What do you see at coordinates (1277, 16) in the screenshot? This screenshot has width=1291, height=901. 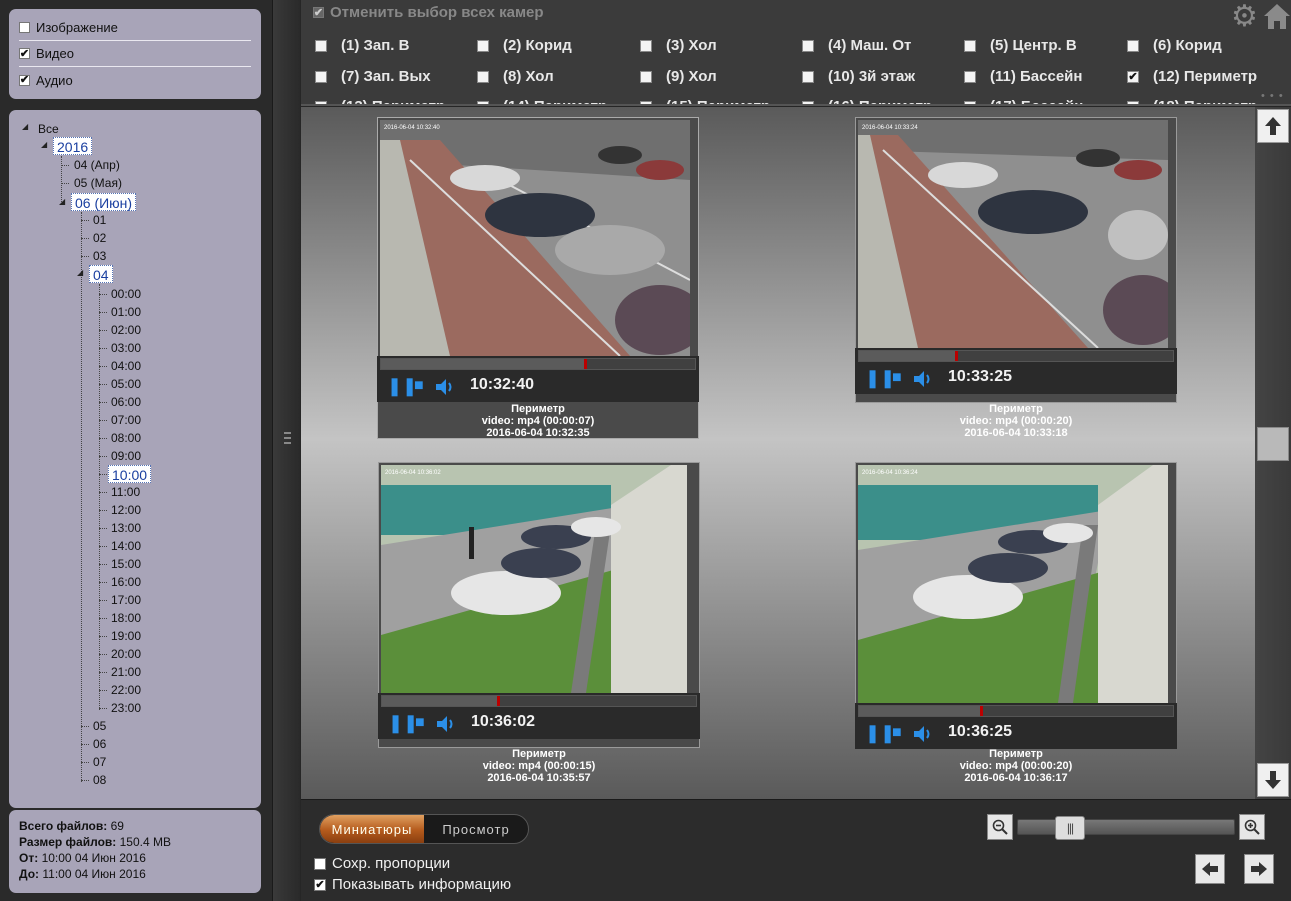 I see `home-icon` at bounding box center [1277, 16].